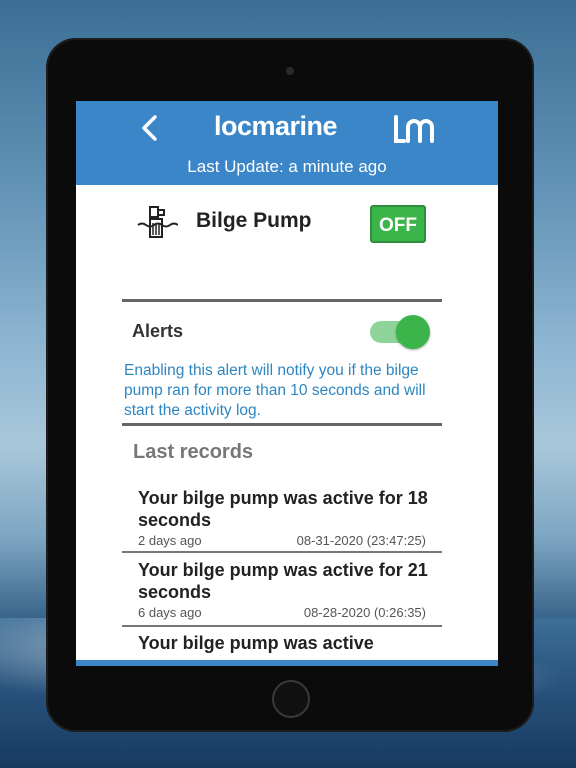  Describe the element at coordinates (276, 126) in the screenshot. I see `brand-logo-text: locmarine` at that location.